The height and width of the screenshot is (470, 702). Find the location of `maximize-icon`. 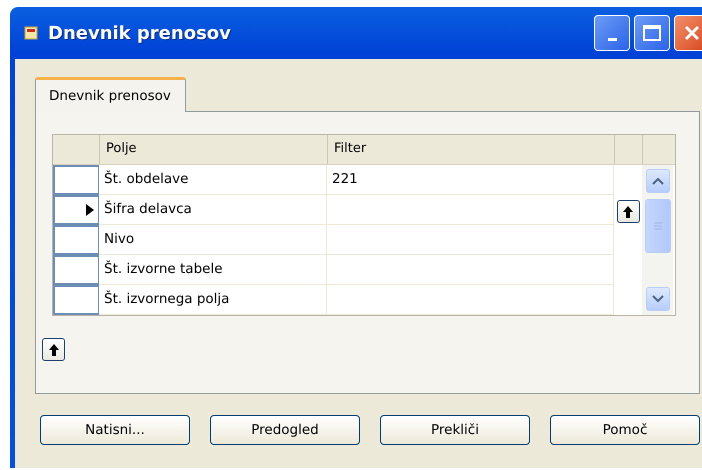

maximize-icon is located at coordinates (652, 33).